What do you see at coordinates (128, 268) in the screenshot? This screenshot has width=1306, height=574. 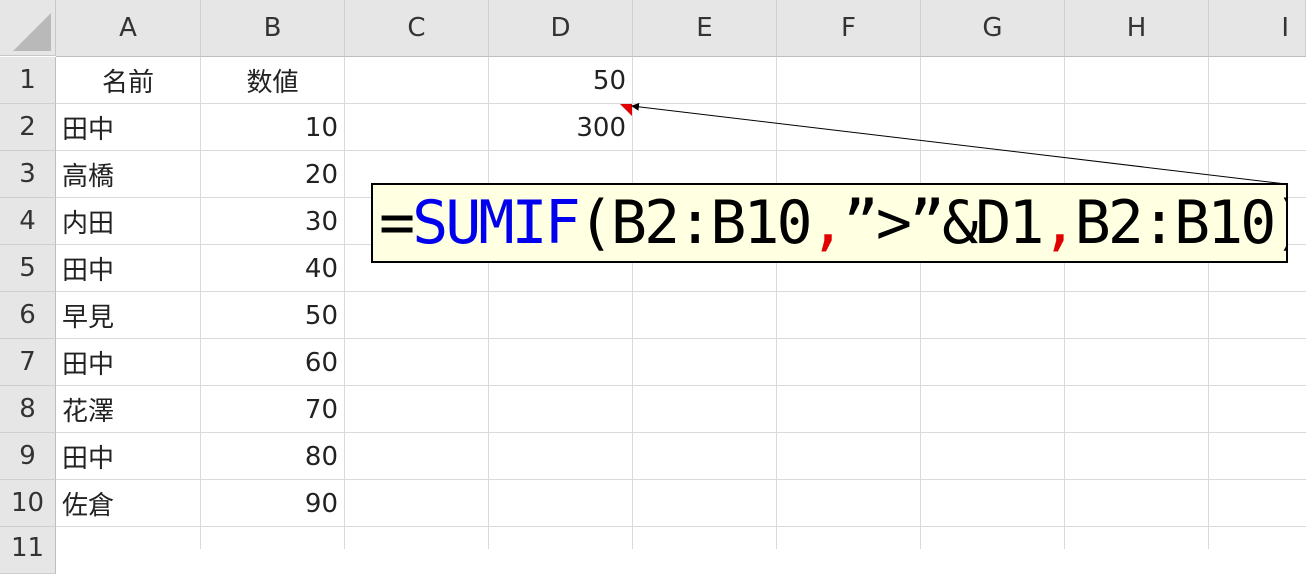 I see `cell-a5: 田中` at bounding box center [128, 268].